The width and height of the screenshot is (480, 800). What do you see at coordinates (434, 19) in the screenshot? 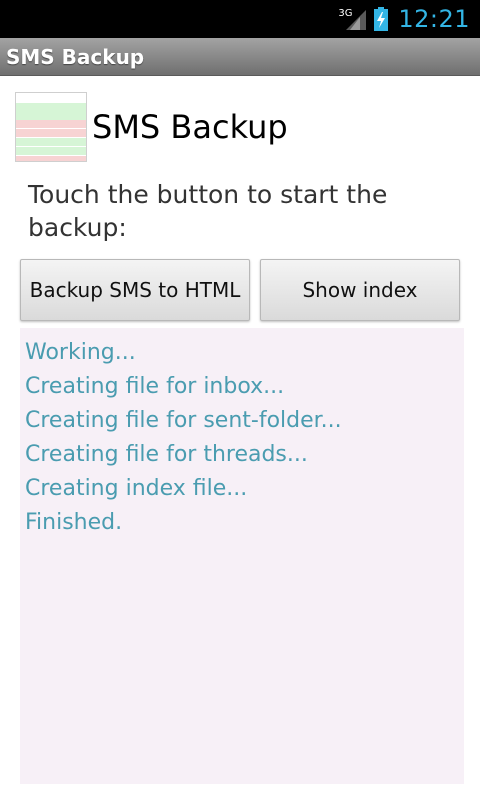
I see `clock: 12:21` at bounding box center [434, 19].